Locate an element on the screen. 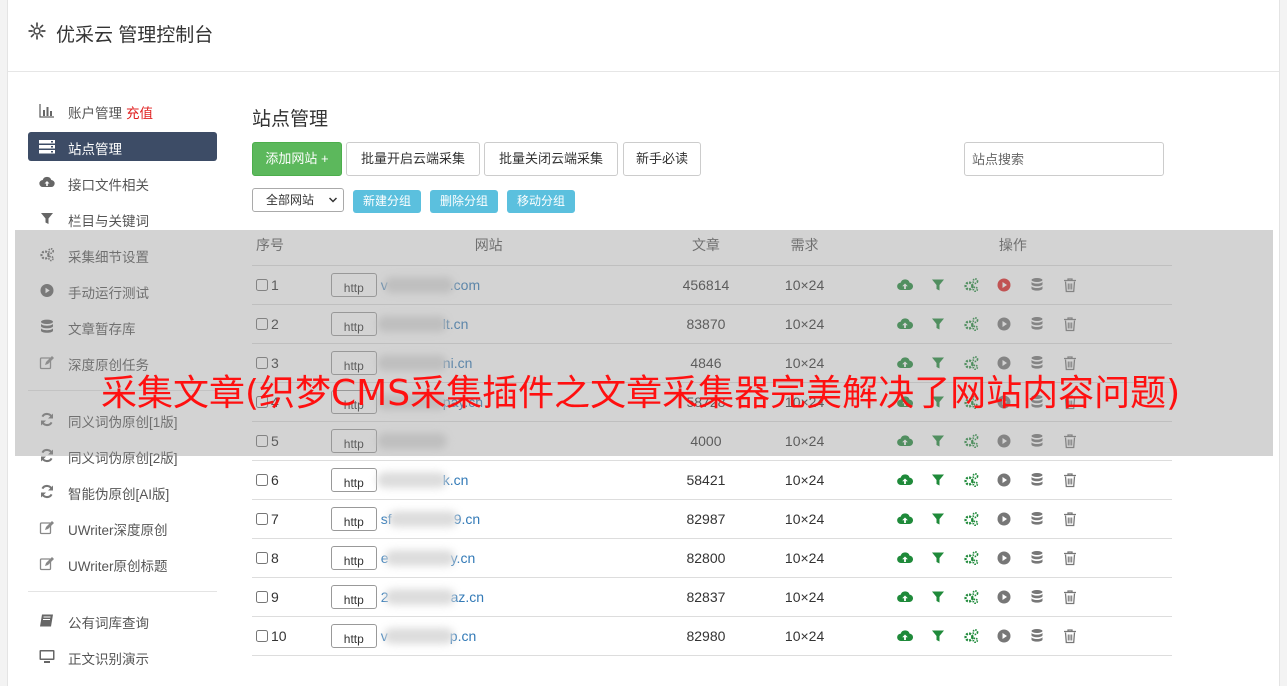 Image resolution: width=1287 pixels, height=686 pixels. delete-group-button: 删除分组 is located at coordinates (464, 201).